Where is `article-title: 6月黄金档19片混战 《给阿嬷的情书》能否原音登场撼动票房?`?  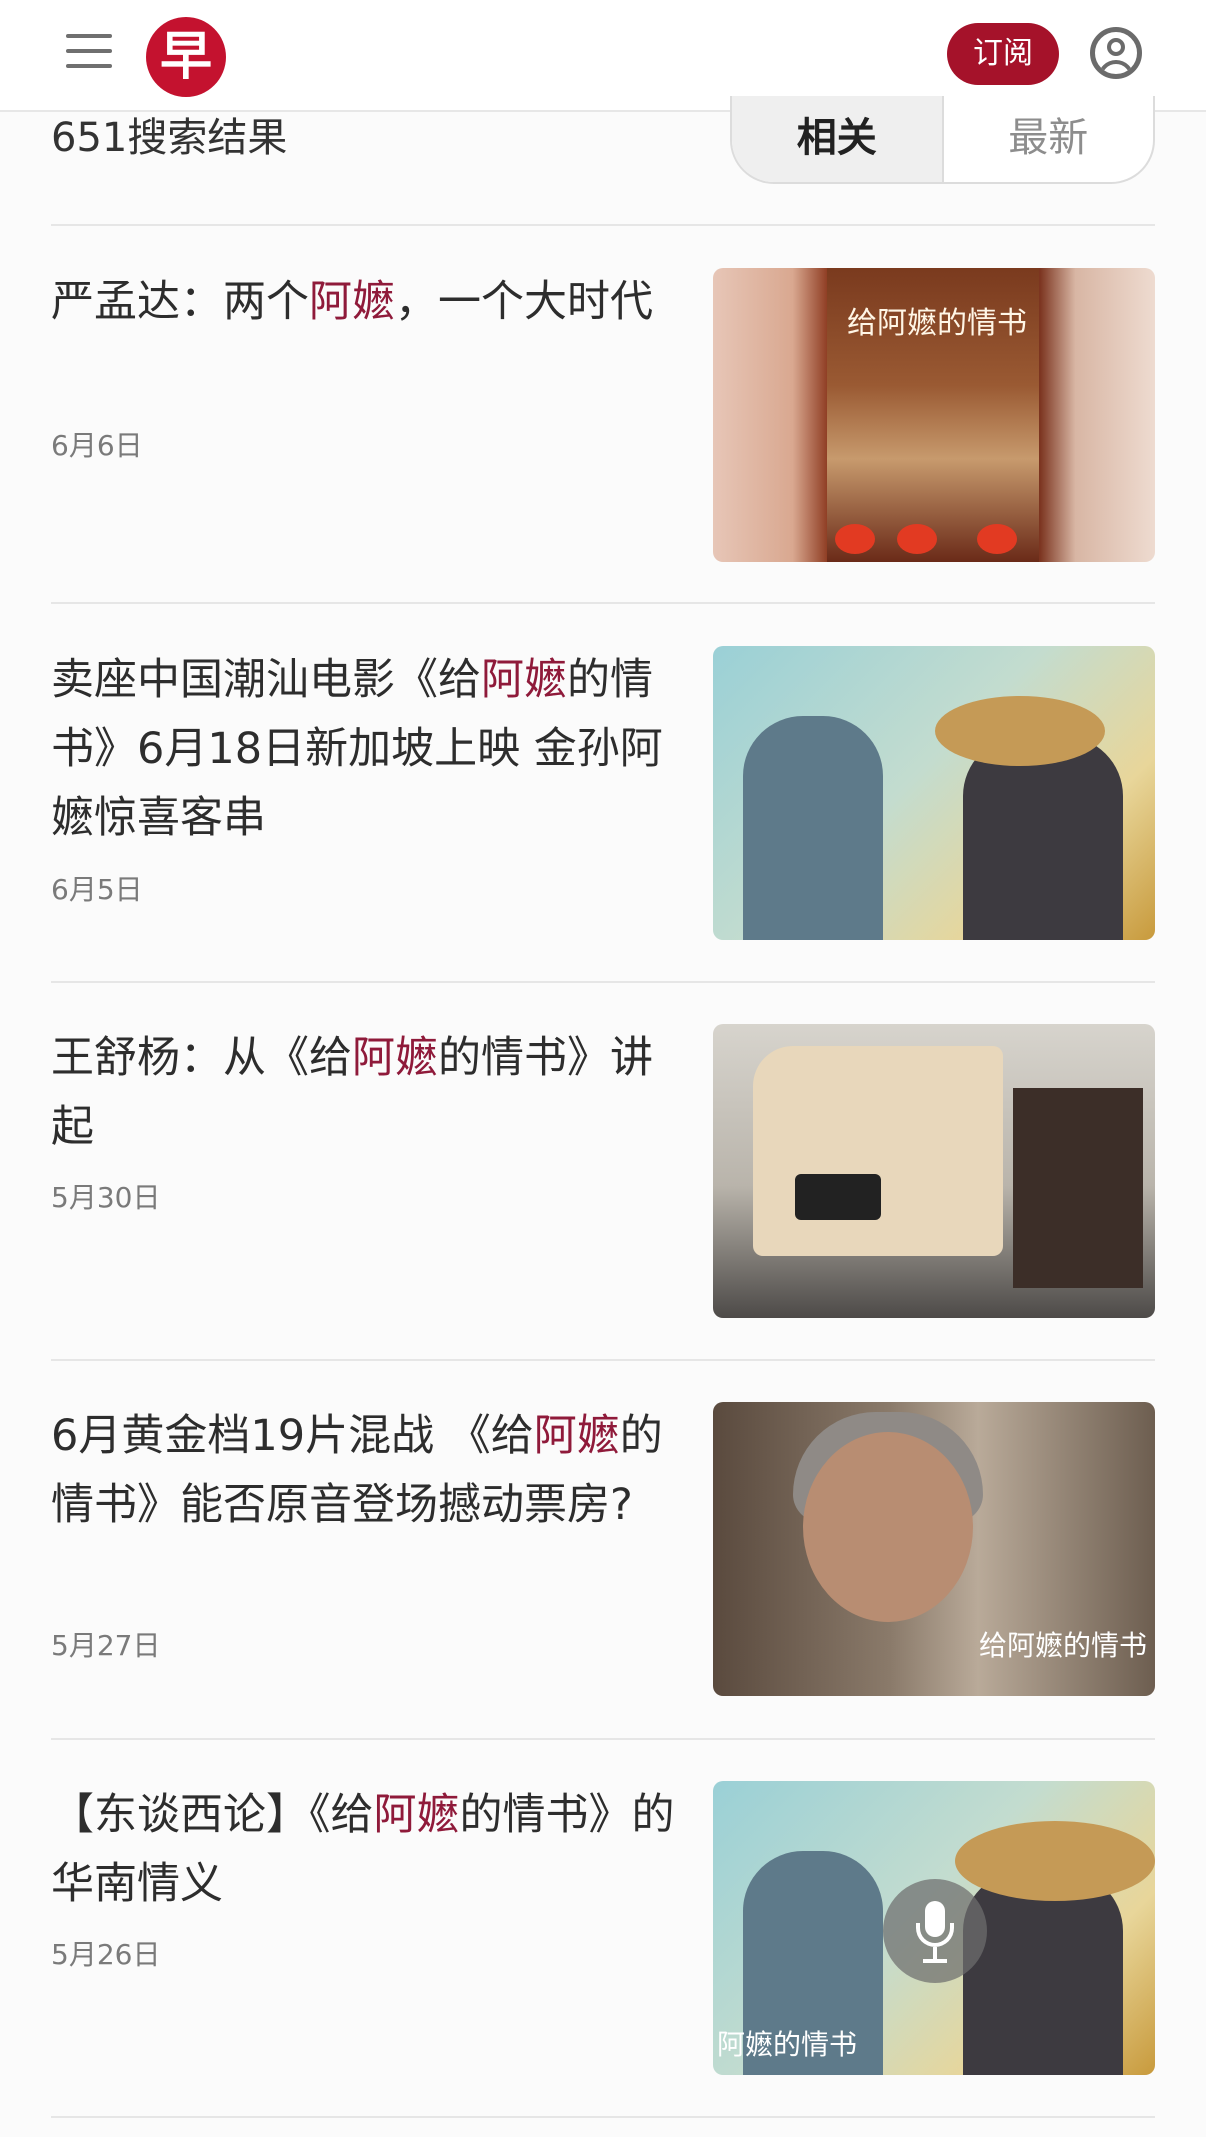
article-title: 6月黄金档19片混战 《给阿嬷的情书》能否原音登场撼动票房? is located at coordinates (371, 1471).